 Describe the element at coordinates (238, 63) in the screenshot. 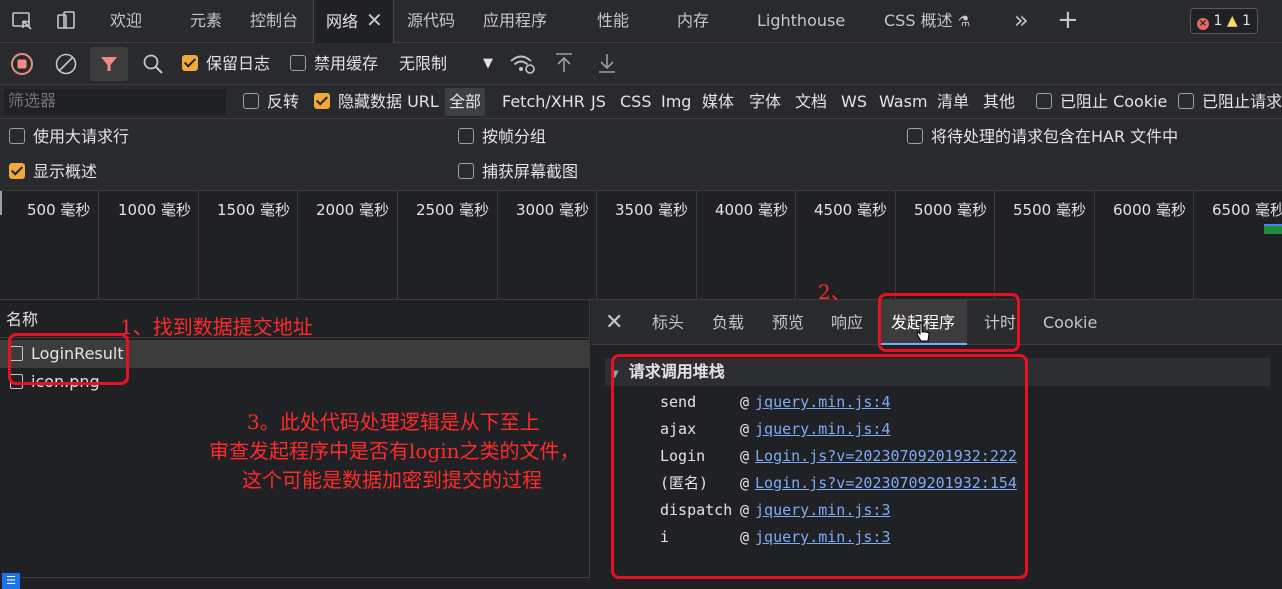

I see `preserve-log-label: 保留日志` at that location.